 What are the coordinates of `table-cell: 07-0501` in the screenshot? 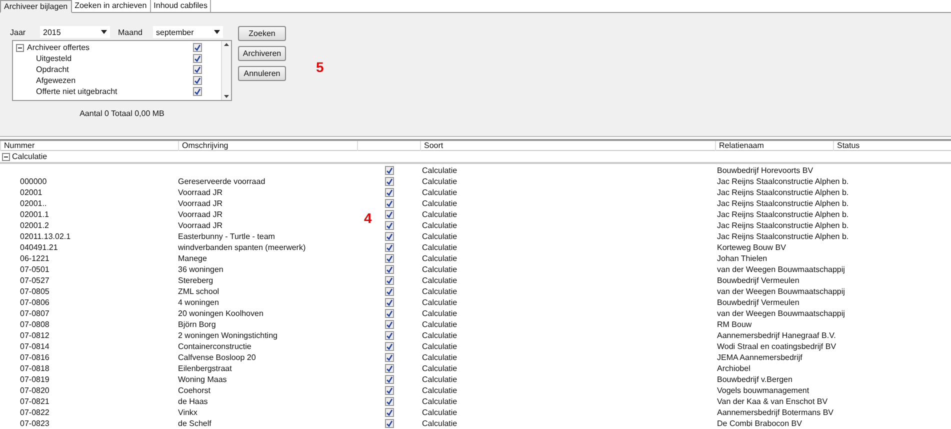 It's located at (35, 269).